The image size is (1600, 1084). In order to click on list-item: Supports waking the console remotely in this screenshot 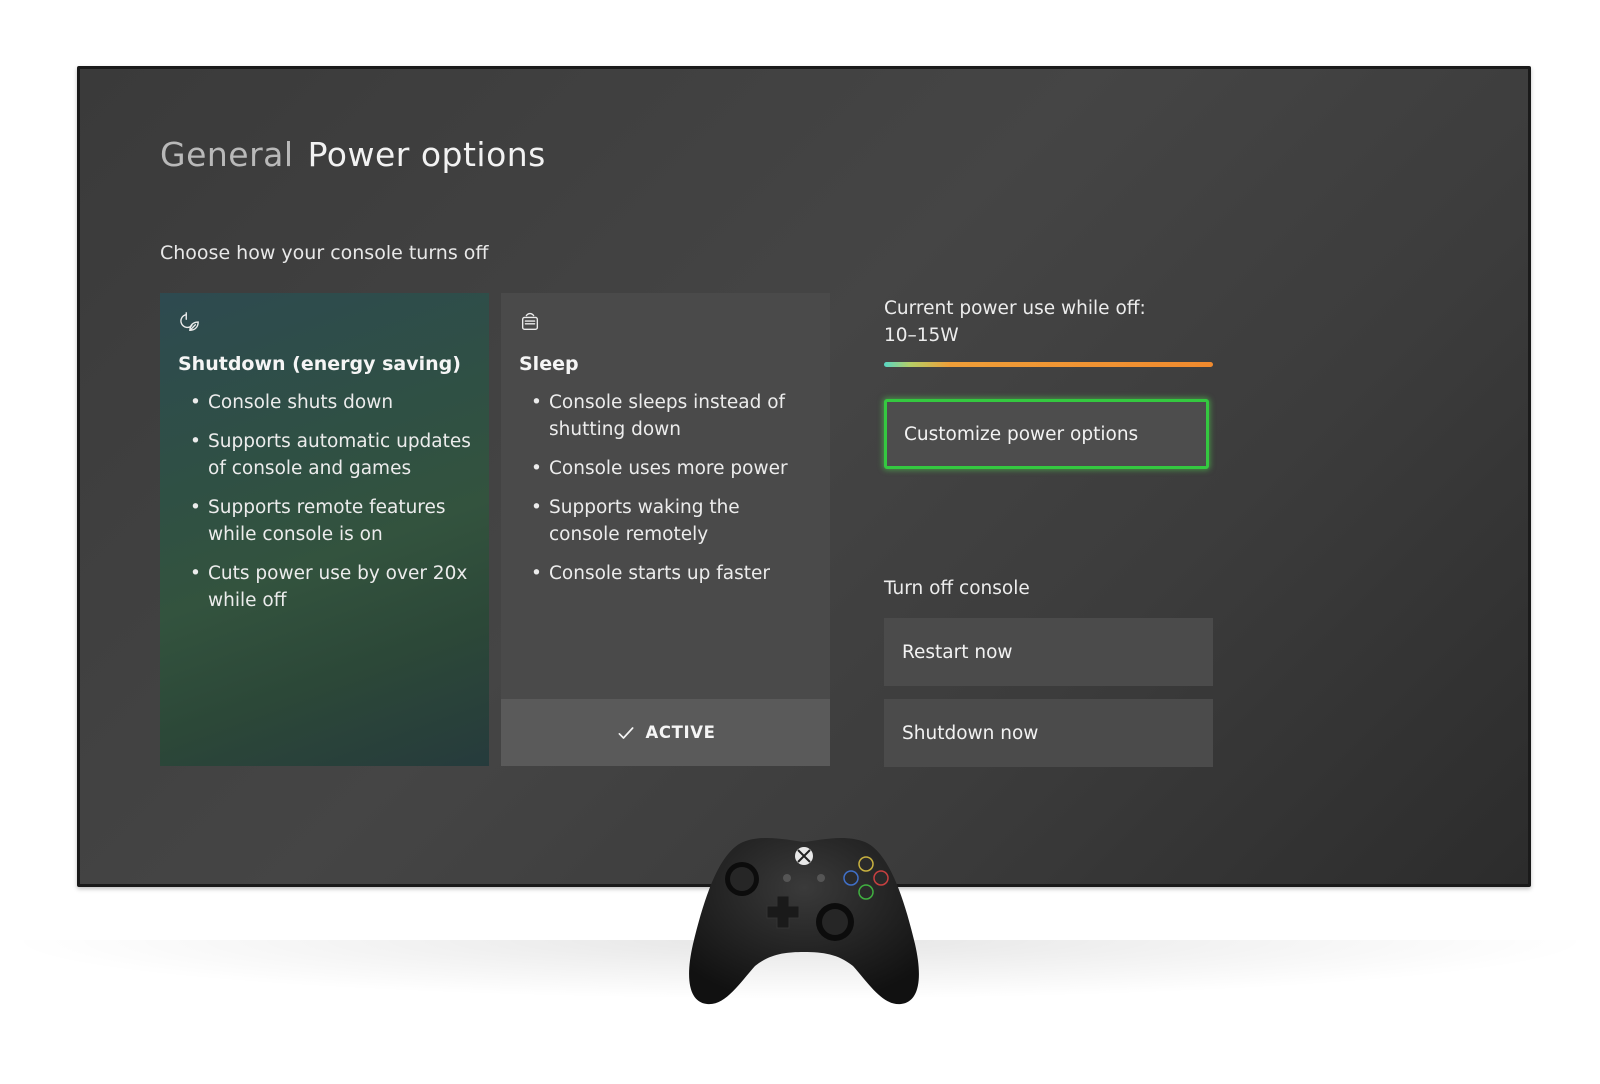, I will do `click(671, 521)`.